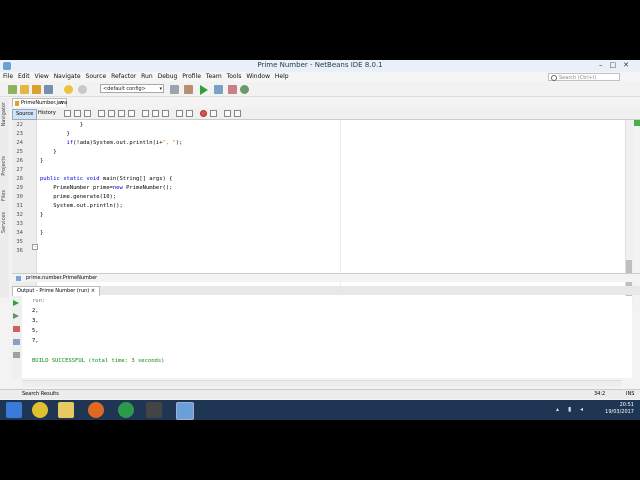 The image size is (640, 480). Describe the element at coordinates (619, 409) in the screenshot. I see `clock: 20:51 19/03/2017` at that location.